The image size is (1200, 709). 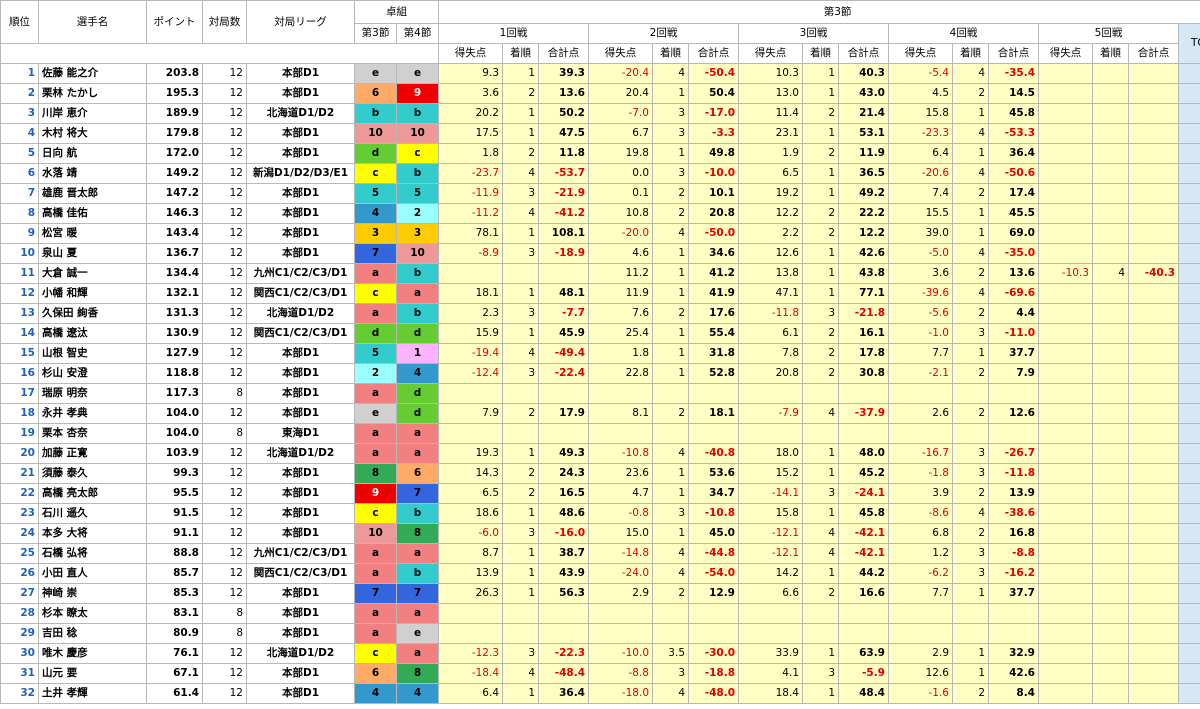 I want to click on total-cell: 106.4, so click(x=1188, y=333).